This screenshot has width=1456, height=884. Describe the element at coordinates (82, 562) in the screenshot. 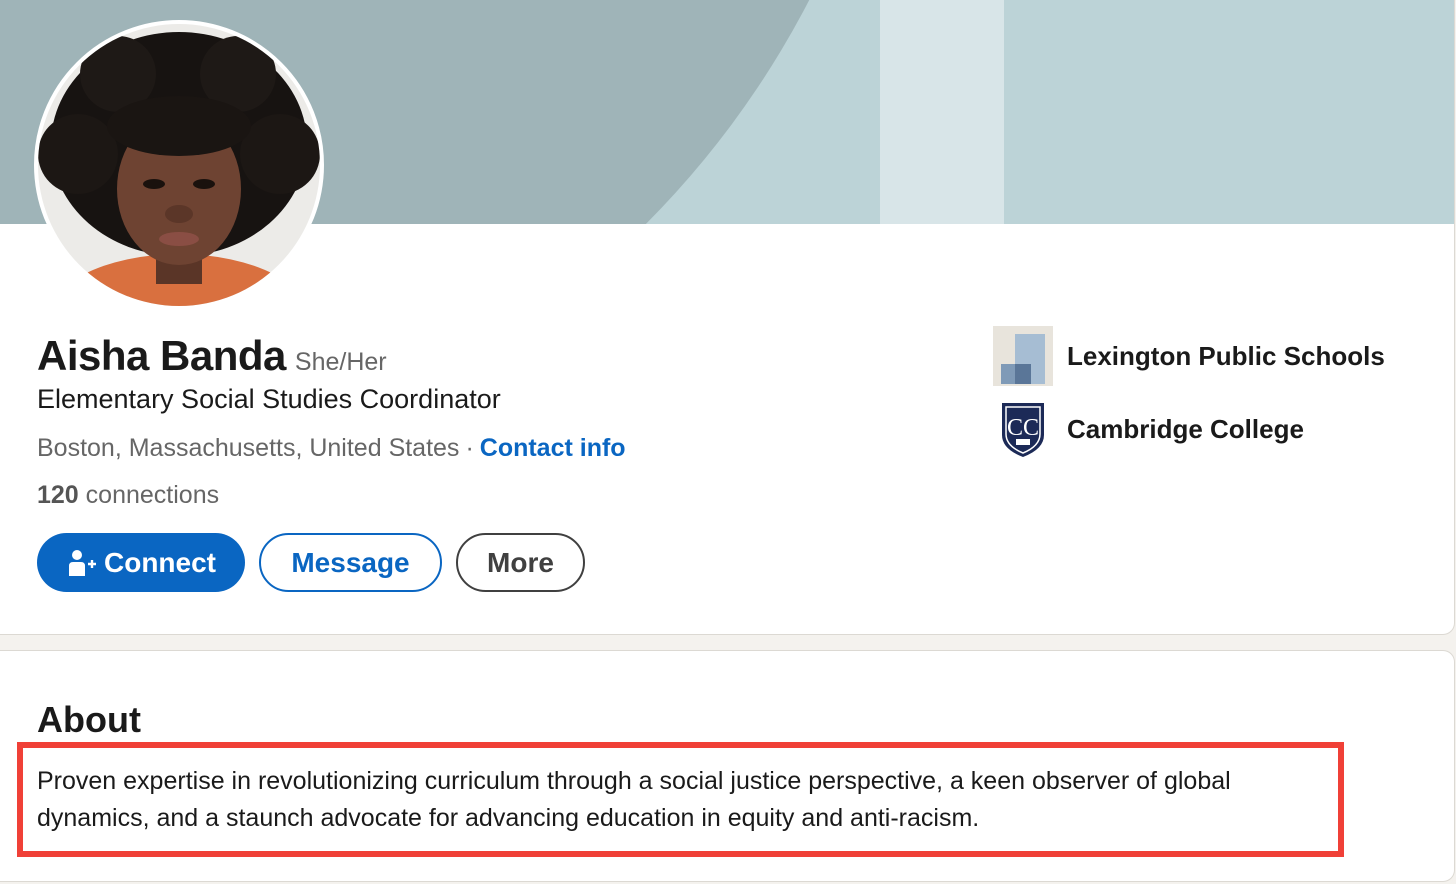

I see `add-person-icon` at that location.